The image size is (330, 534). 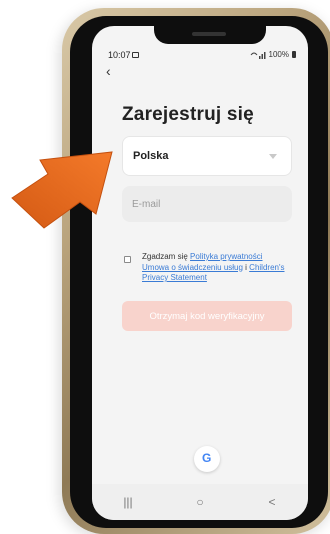 What do you see at coordinates (62, 190) in the screenshot?
I see `pointer-arrow-icon` at bounding box center [62, 190].